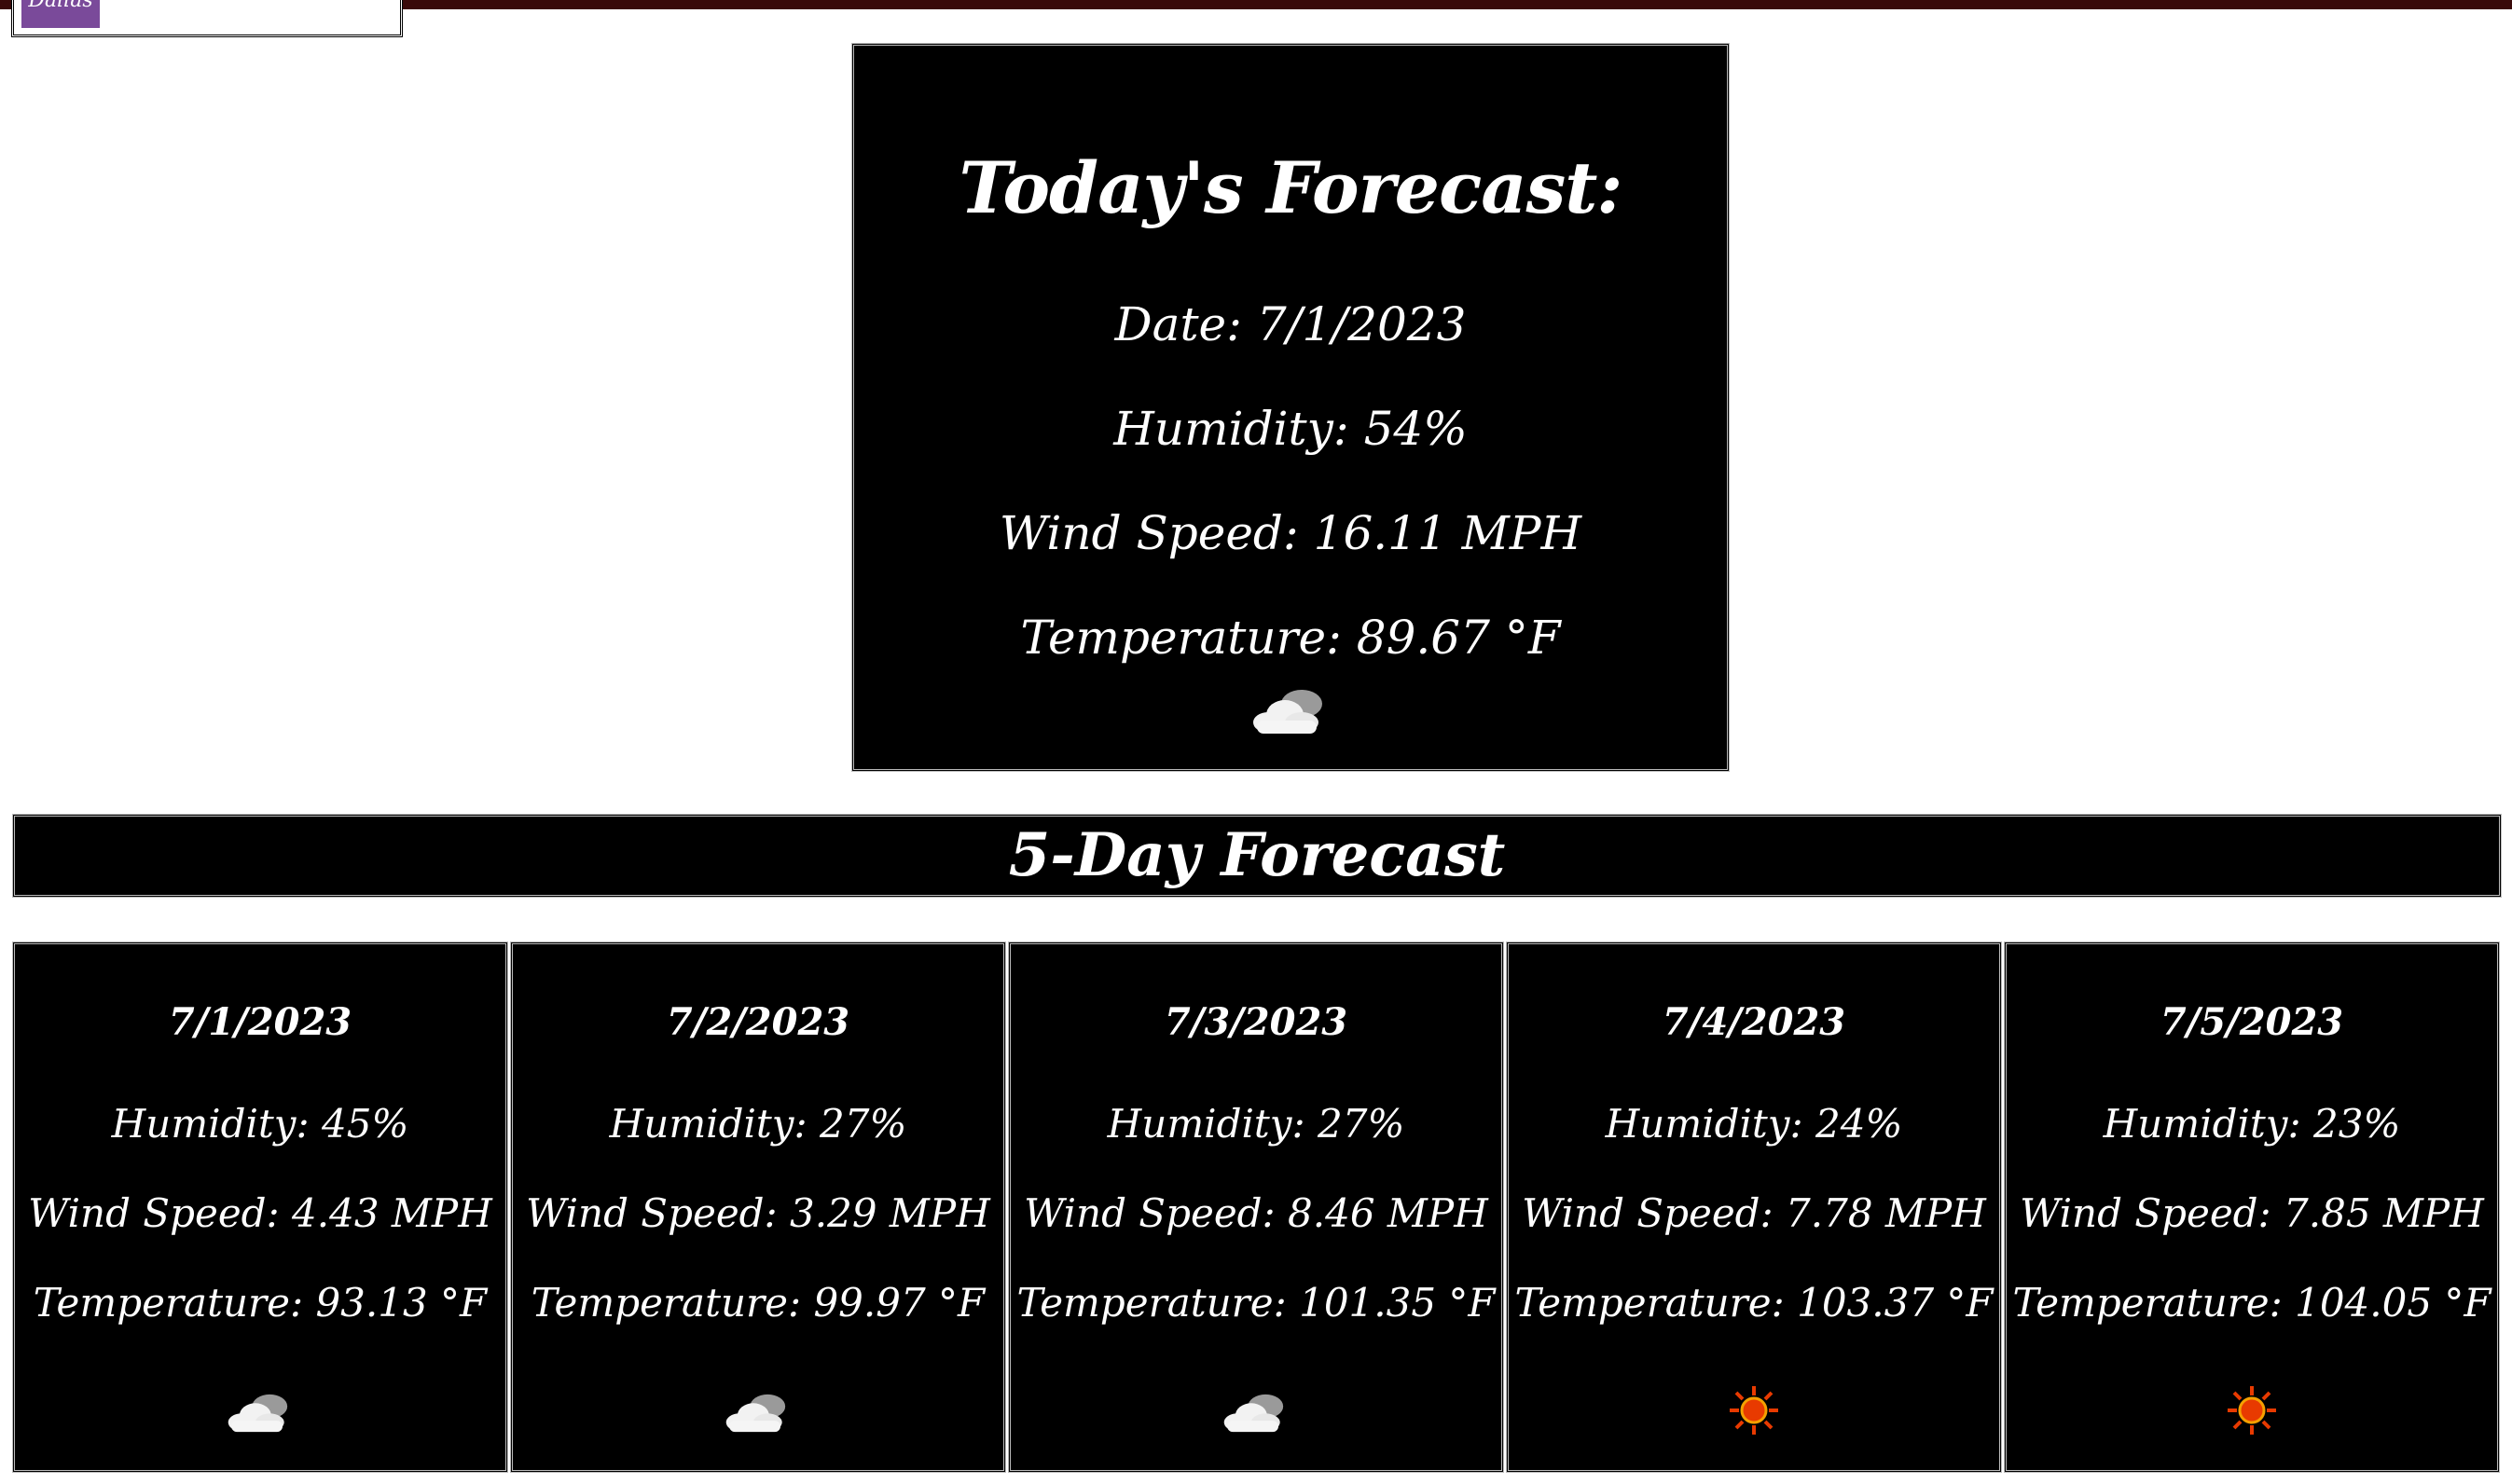  Describe the element at coordinates (1290, 638) in the screenshot. I see `today-temperature: Temperature: 89.67 °F` at that location.